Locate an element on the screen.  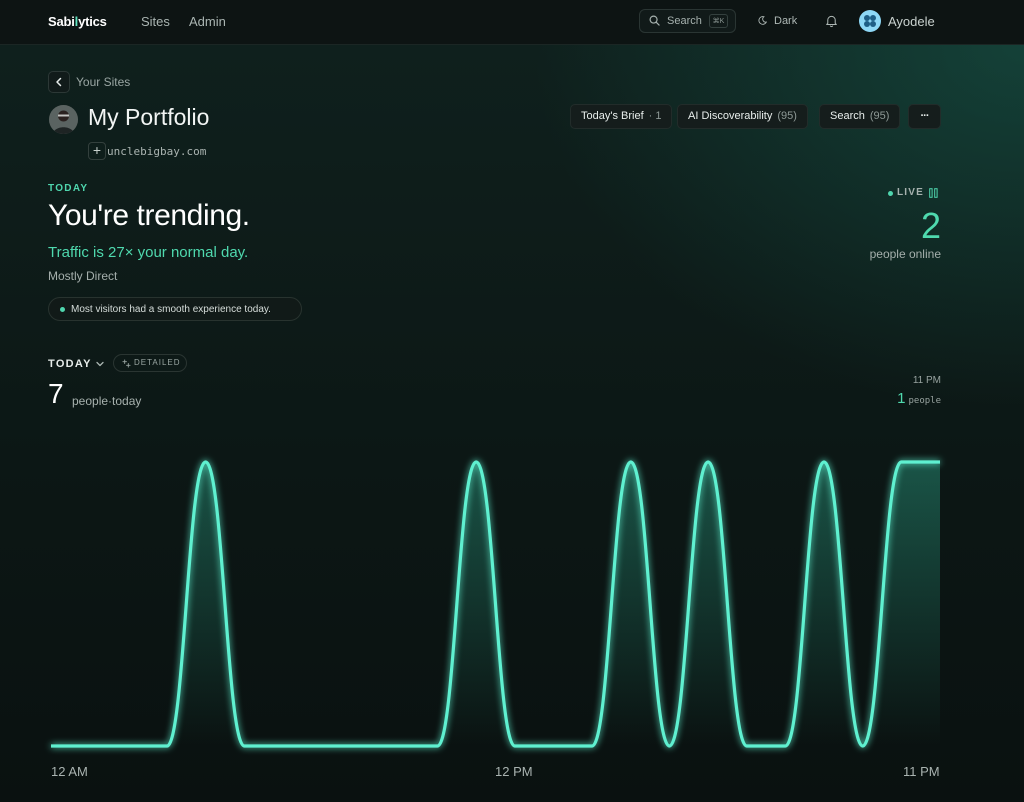
brand-prefix: Sabi is located at coordinates (61, 21).